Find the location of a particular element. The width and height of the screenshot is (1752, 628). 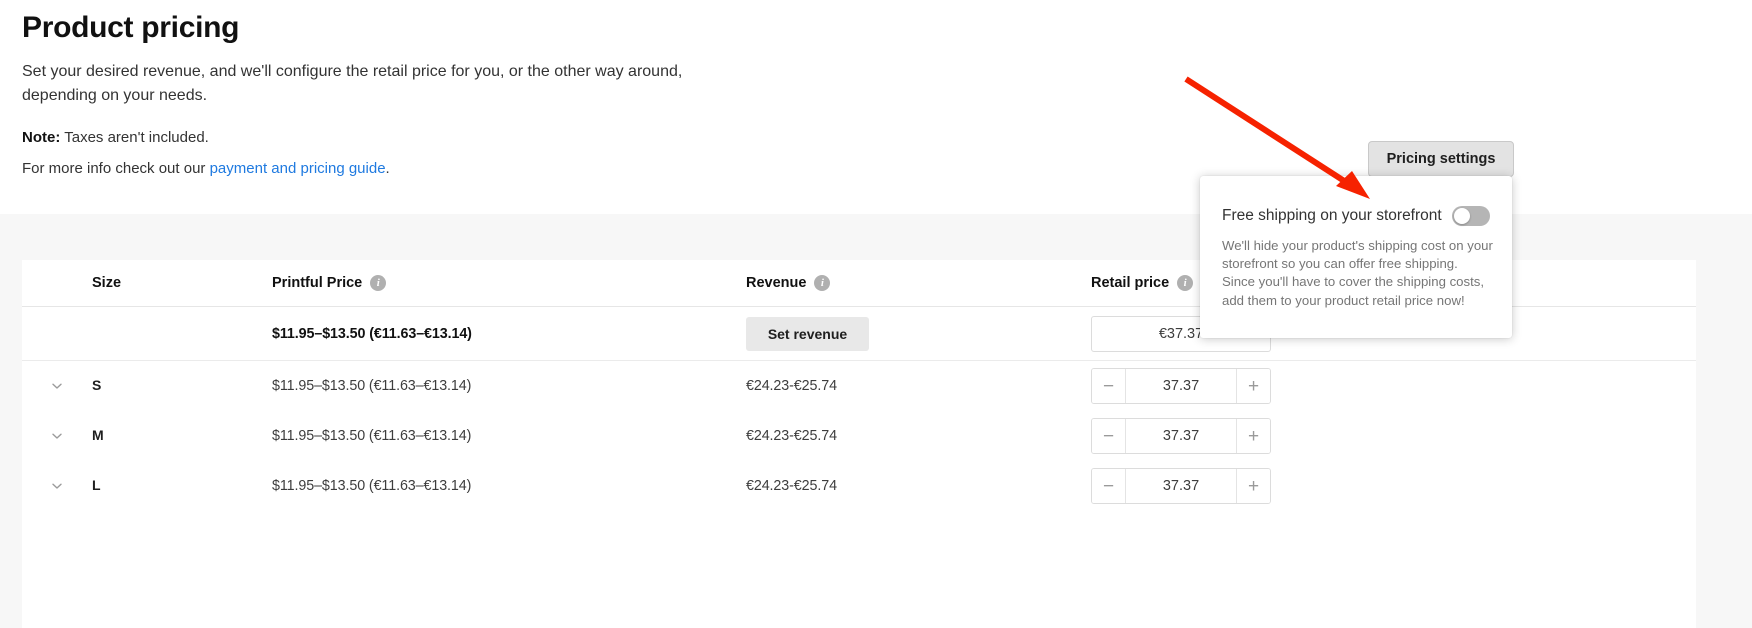

header-revenue-label: Revenue is located at coordinates (776, 283).